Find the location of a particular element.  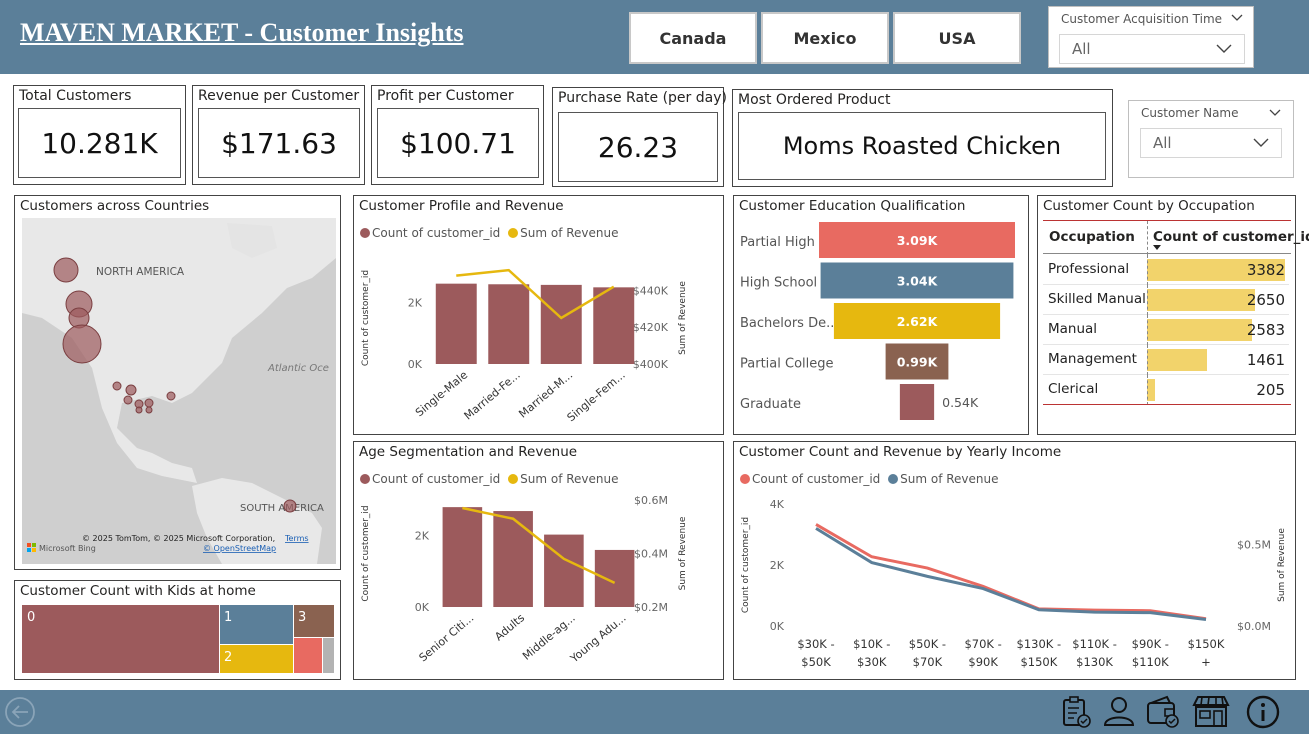

x-tick-label: $10K - is located at coordinates (871, 644).